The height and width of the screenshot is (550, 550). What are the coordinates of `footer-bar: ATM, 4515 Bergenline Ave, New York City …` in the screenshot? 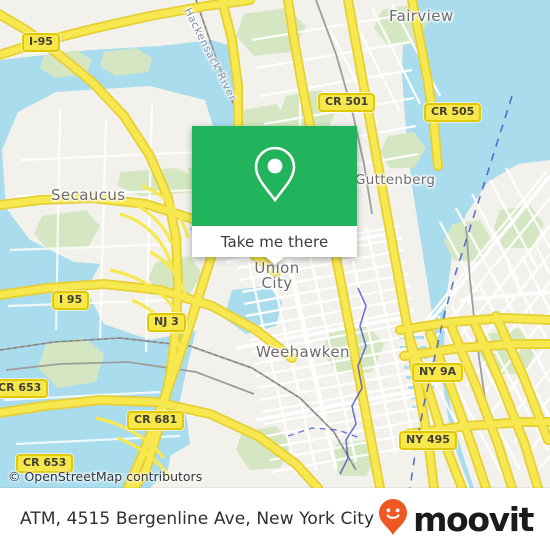 It's located at (275, 519).